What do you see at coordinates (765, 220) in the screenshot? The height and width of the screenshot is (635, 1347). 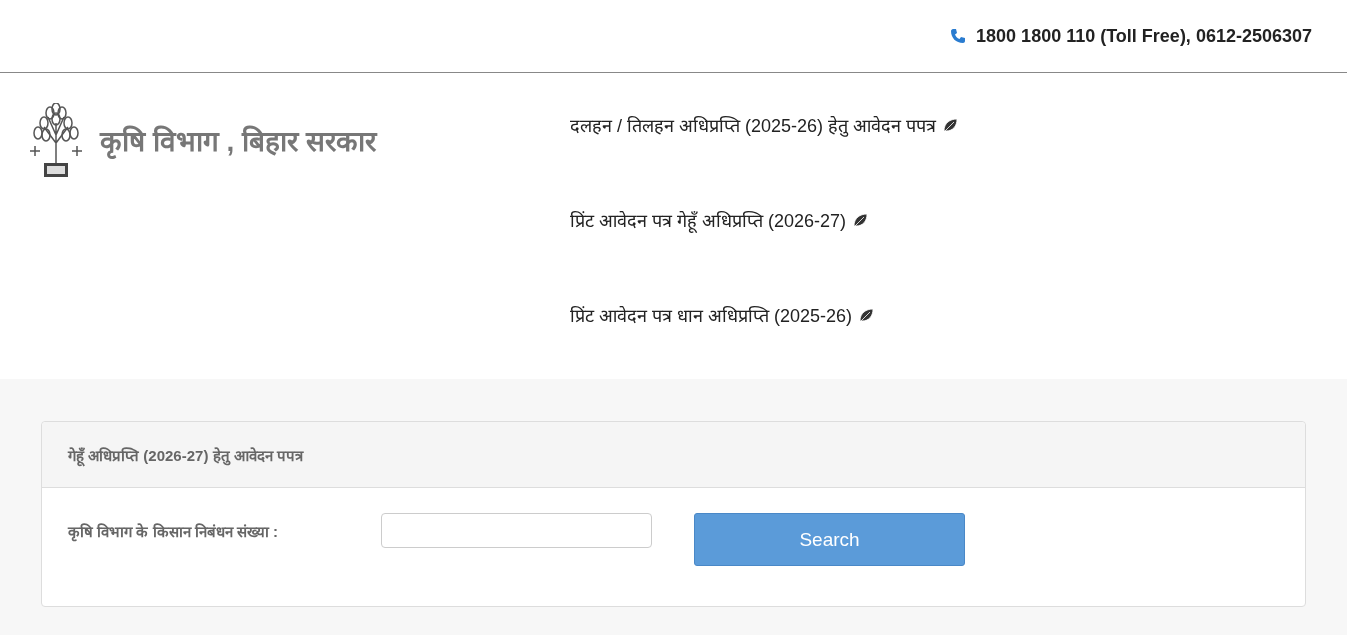 I see `nav-link: प्रिंट आवेदन पत्र गेहूँ अधिप्रप्ति (2026-27)` at bounding box center [765, 220].